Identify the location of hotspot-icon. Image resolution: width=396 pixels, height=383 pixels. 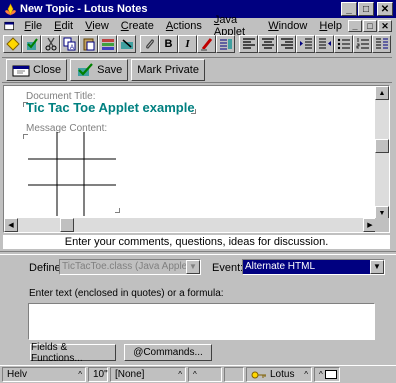
(126, 44).